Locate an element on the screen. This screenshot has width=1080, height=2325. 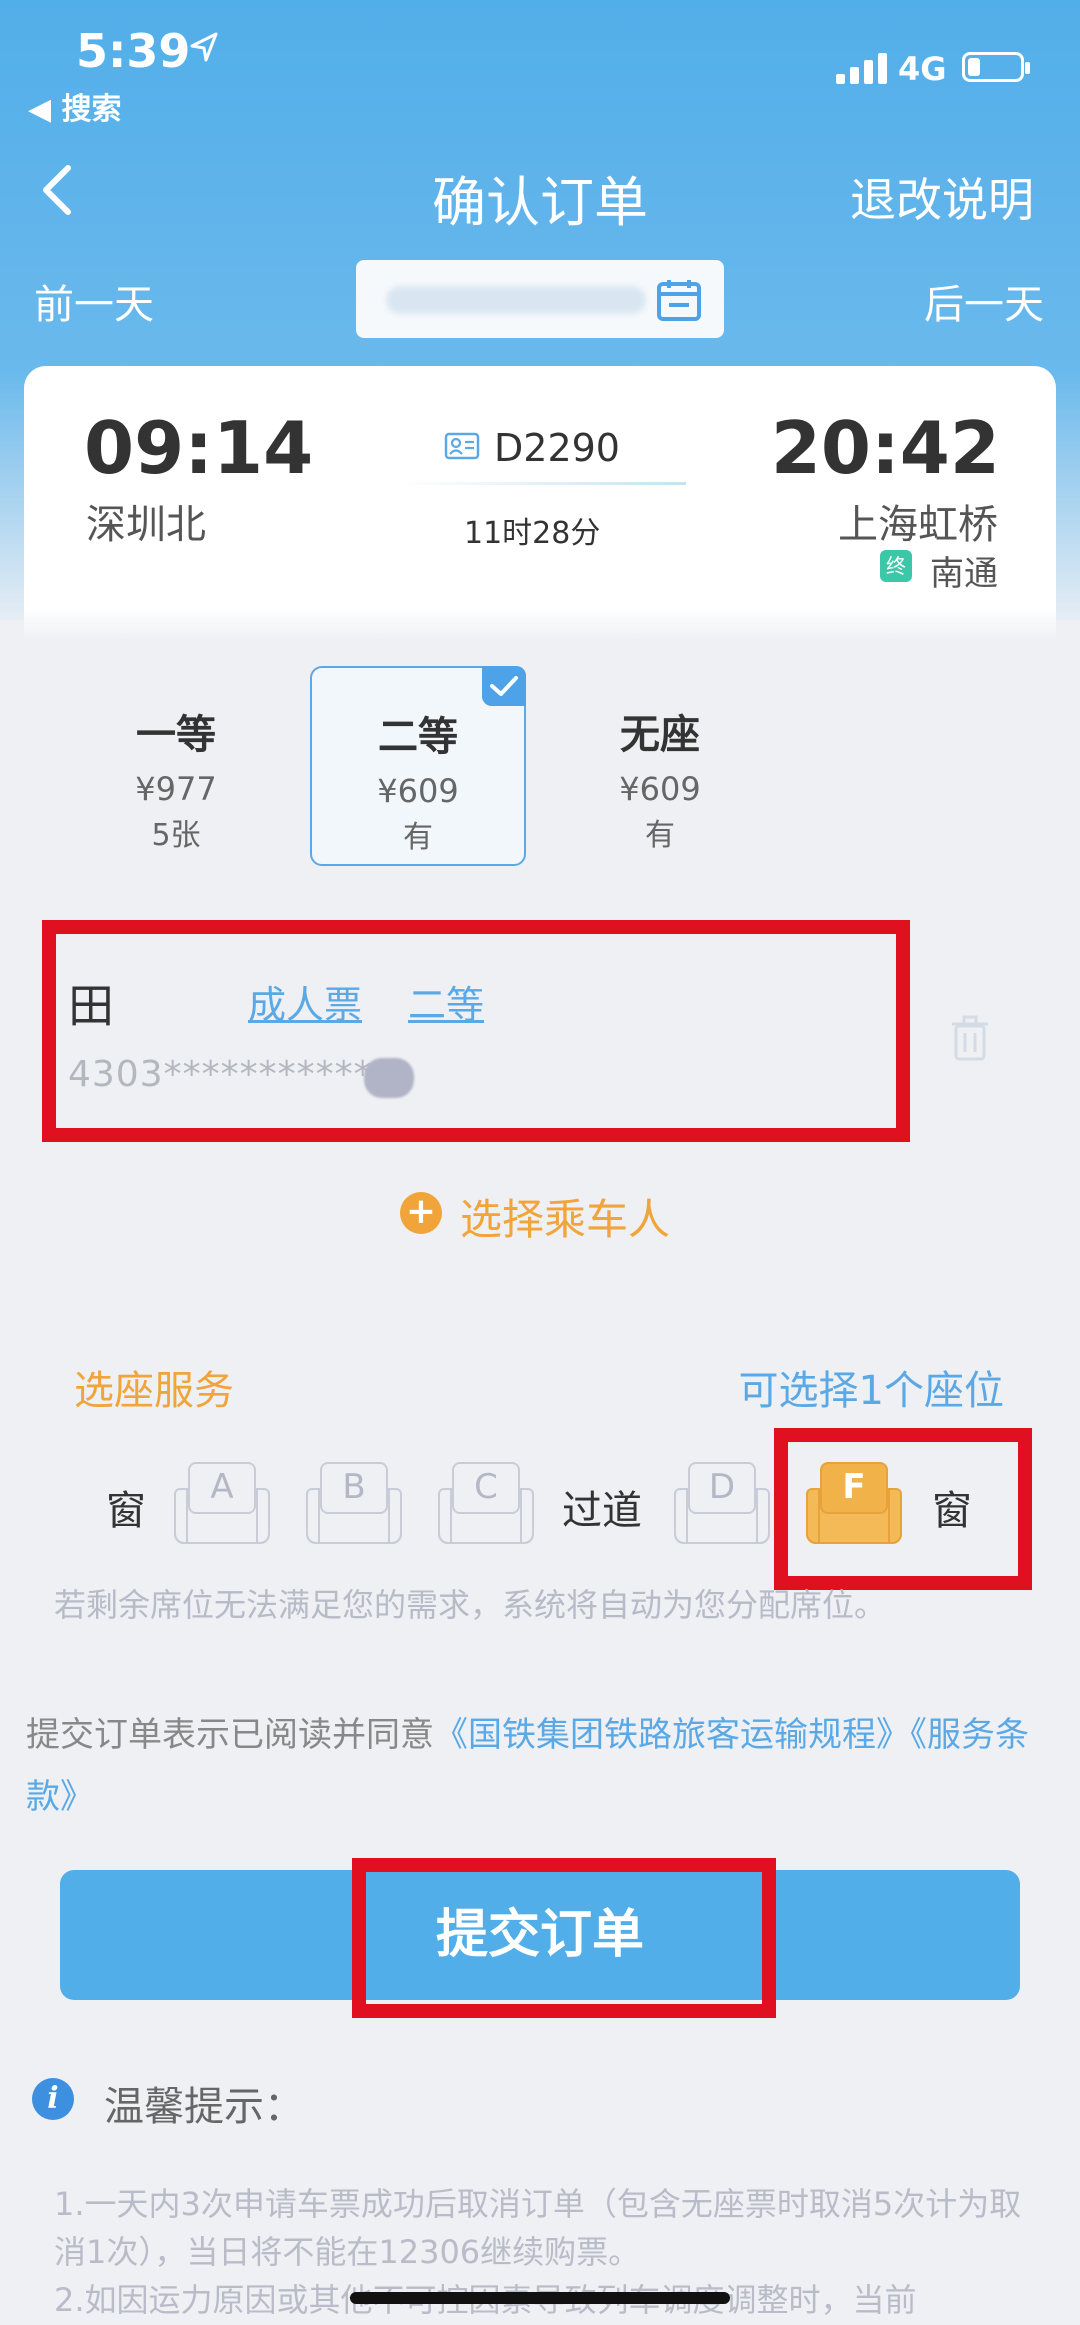
seat-class-name: 二等 is located at coordinates (418, 737).